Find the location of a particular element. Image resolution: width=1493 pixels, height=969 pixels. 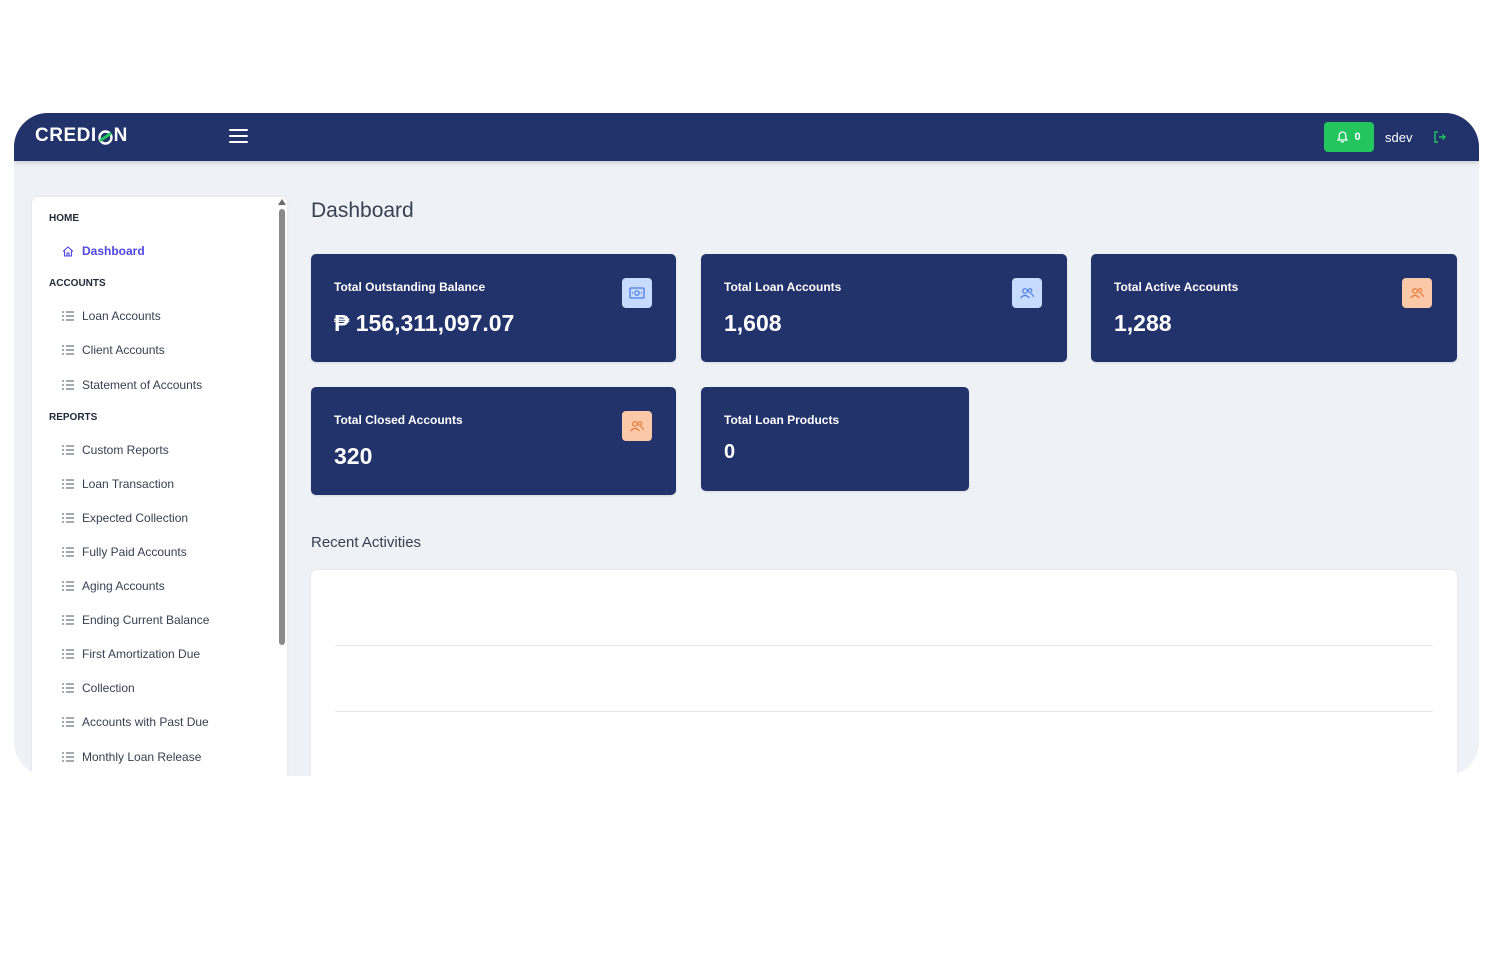

sidebar-item-expected-collection: Expected Collection is located at coordinates (125, 518).